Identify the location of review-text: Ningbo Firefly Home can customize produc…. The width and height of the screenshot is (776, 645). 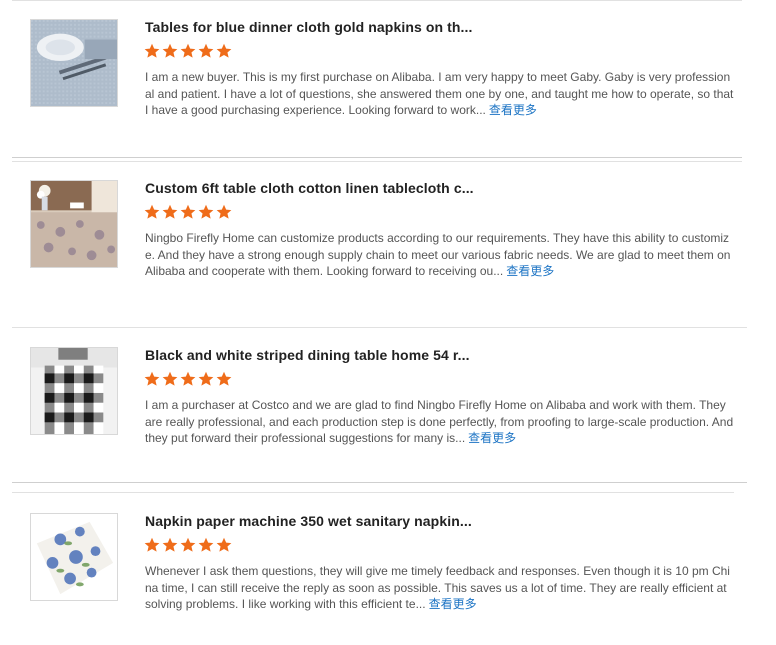
(440, 255).